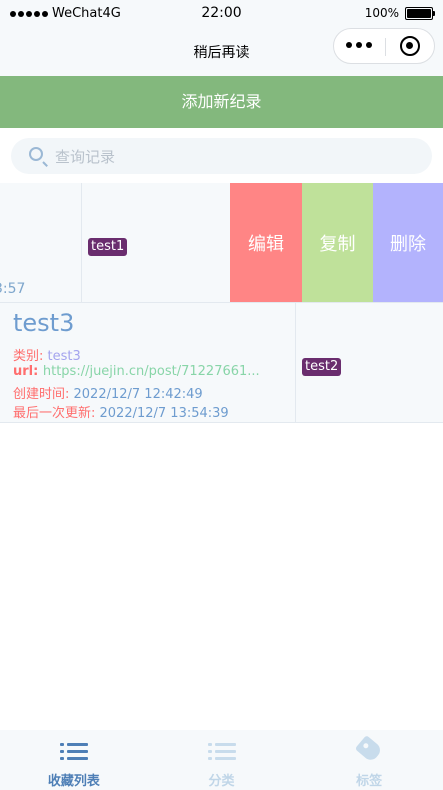 The width and height of the screenshot is (443, 790). What do you see at coordinates (369, 362) in the screenshot?
I see `record-tags: test2` at bounding box center [369, 362].